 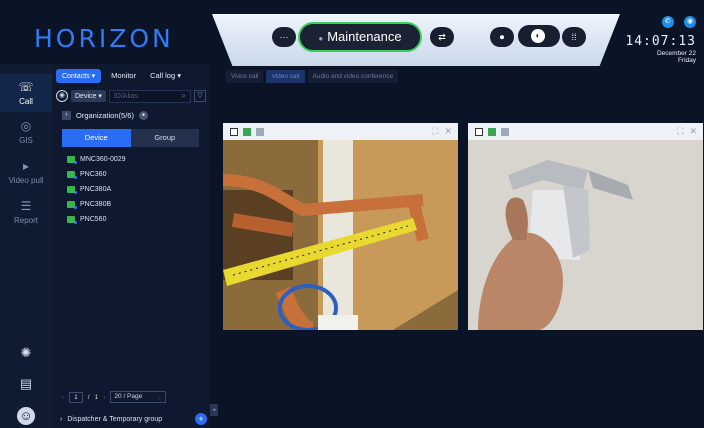 I want to click on call-log-tab: Call log ▾, so click(x=165, y=75).